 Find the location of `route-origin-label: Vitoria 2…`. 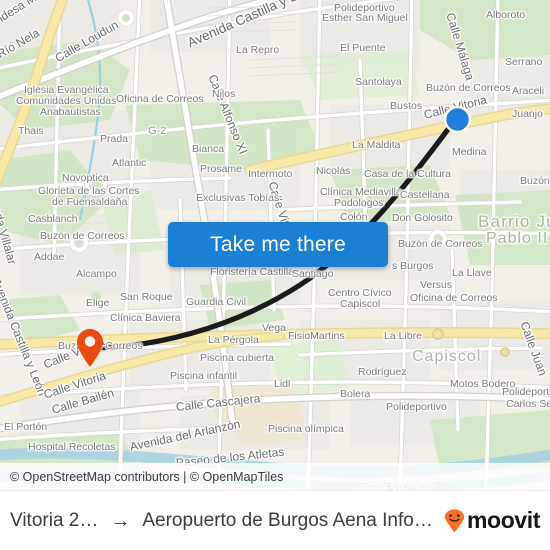

route-origin-label: Vitoria 2… is located at coordinates (54, 520).